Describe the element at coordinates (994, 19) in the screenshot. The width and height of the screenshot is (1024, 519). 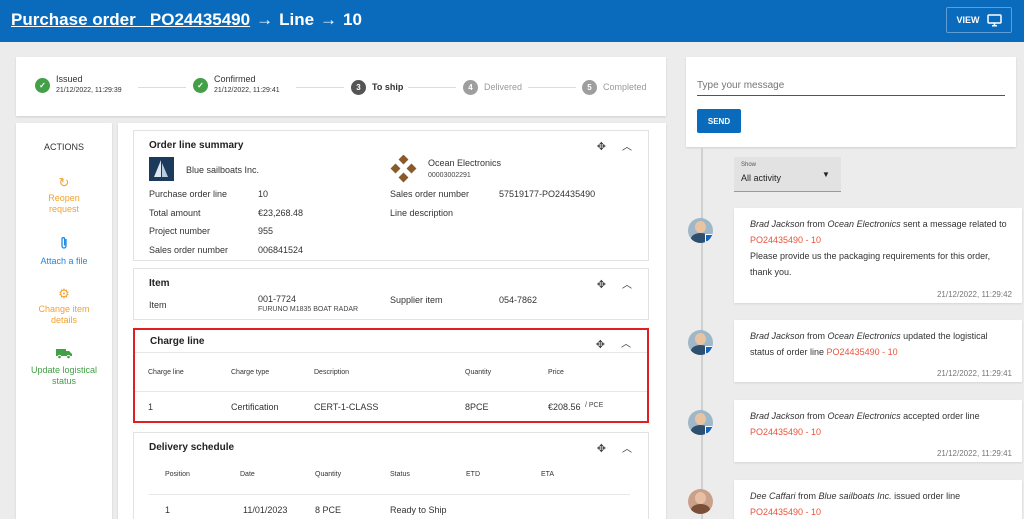
I see `monitor-icon` at that location.